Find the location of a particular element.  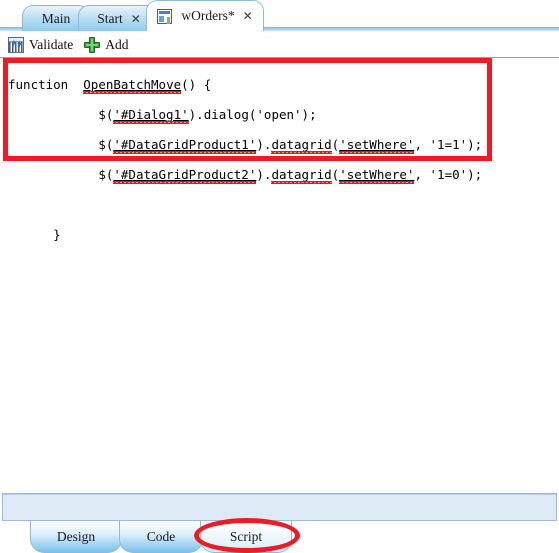

code-line: $('#Dialog1').dialog('open'); is located at coordinates (245, 115).